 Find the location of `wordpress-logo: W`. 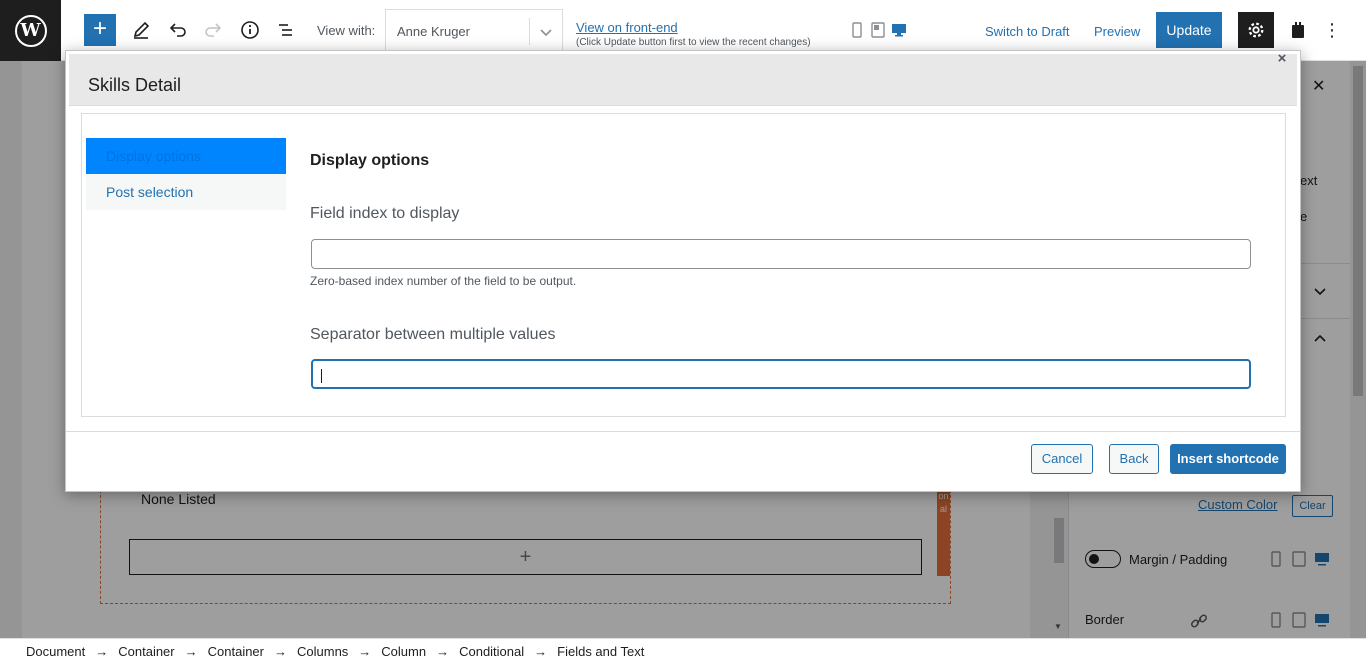

wordpress-logo: W is located at coordinates (30, 30).